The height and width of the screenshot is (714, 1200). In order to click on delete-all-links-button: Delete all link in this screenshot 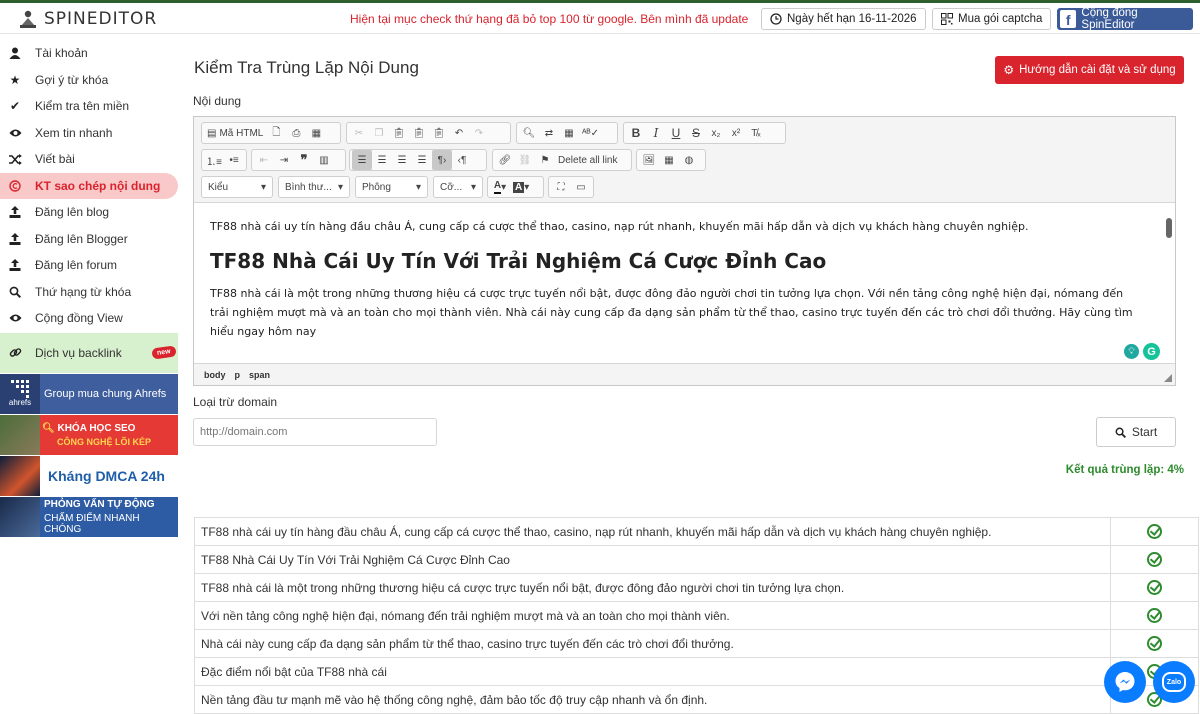, I will do `click(587, 160)`.